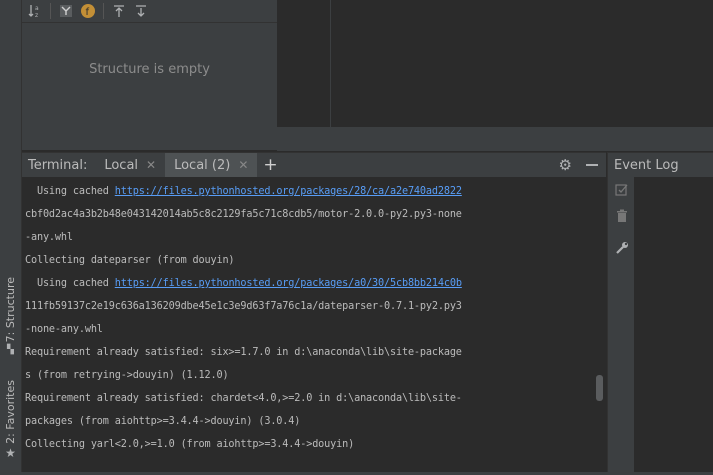  What do you see at coordinates (270, 165) in the screenshot?
I see `add-tab-button: +` at bounding box center [270, 165].